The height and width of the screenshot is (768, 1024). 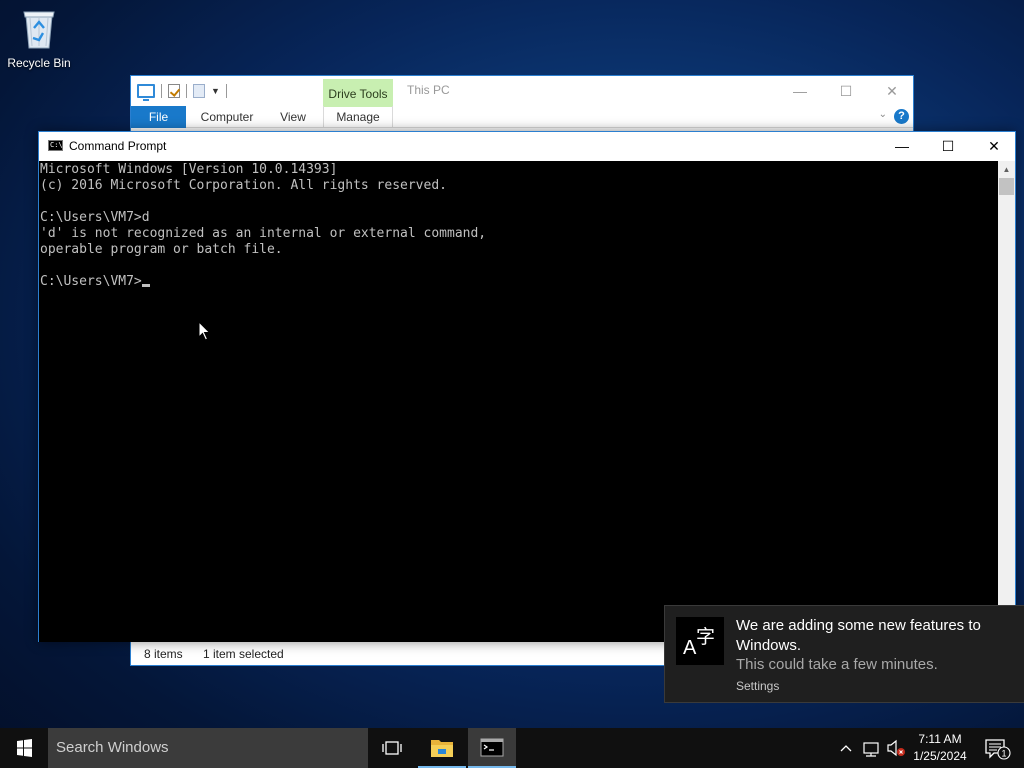 What do you see at coordinates (174, 91) in the screenshot?
I see `properties-icon` at bounding box center [174, 91].